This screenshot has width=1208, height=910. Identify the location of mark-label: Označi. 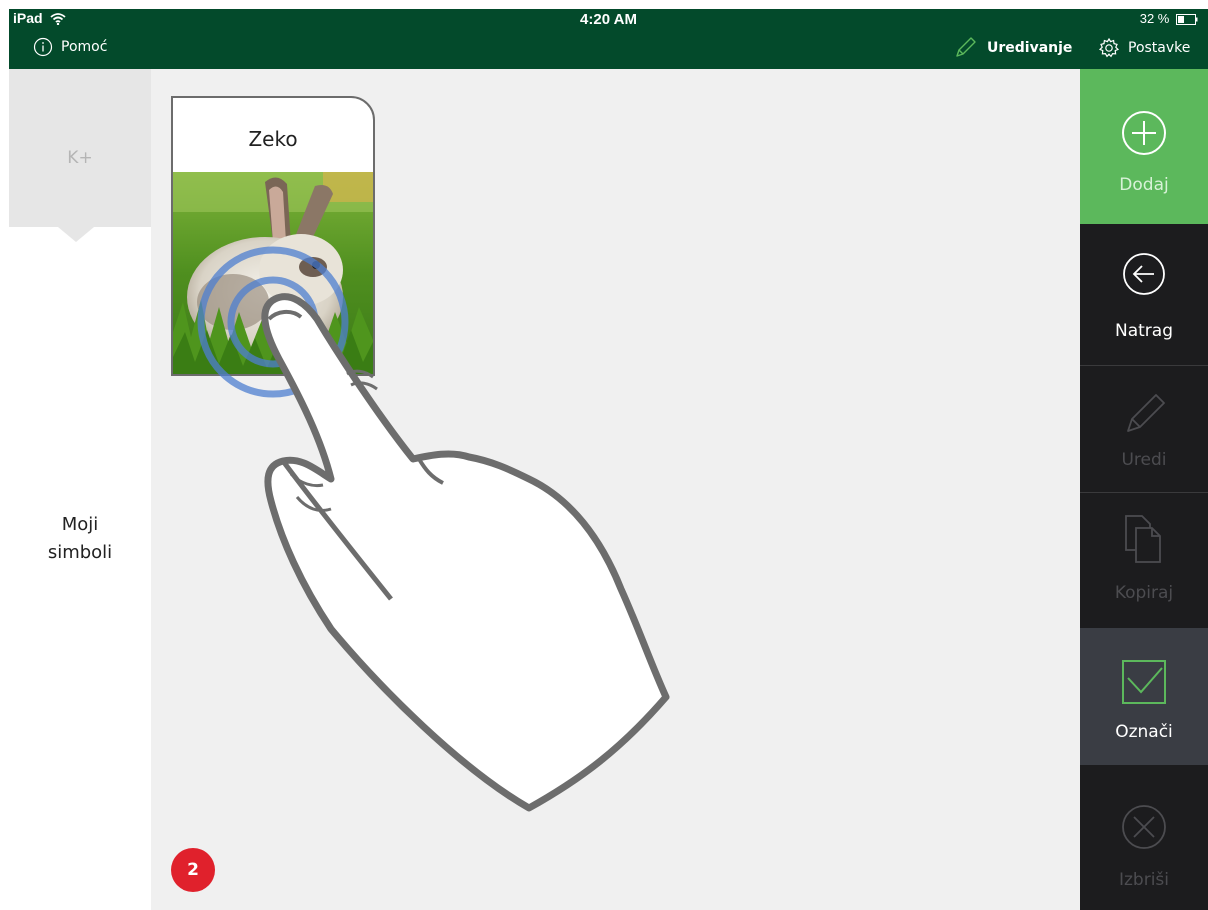
(1144, 732).